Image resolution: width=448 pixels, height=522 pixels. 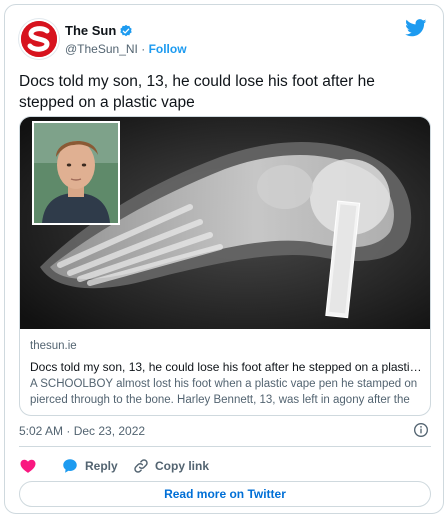 I want to click on action-bar: Reply Copy link, so click(x=114, y=466).